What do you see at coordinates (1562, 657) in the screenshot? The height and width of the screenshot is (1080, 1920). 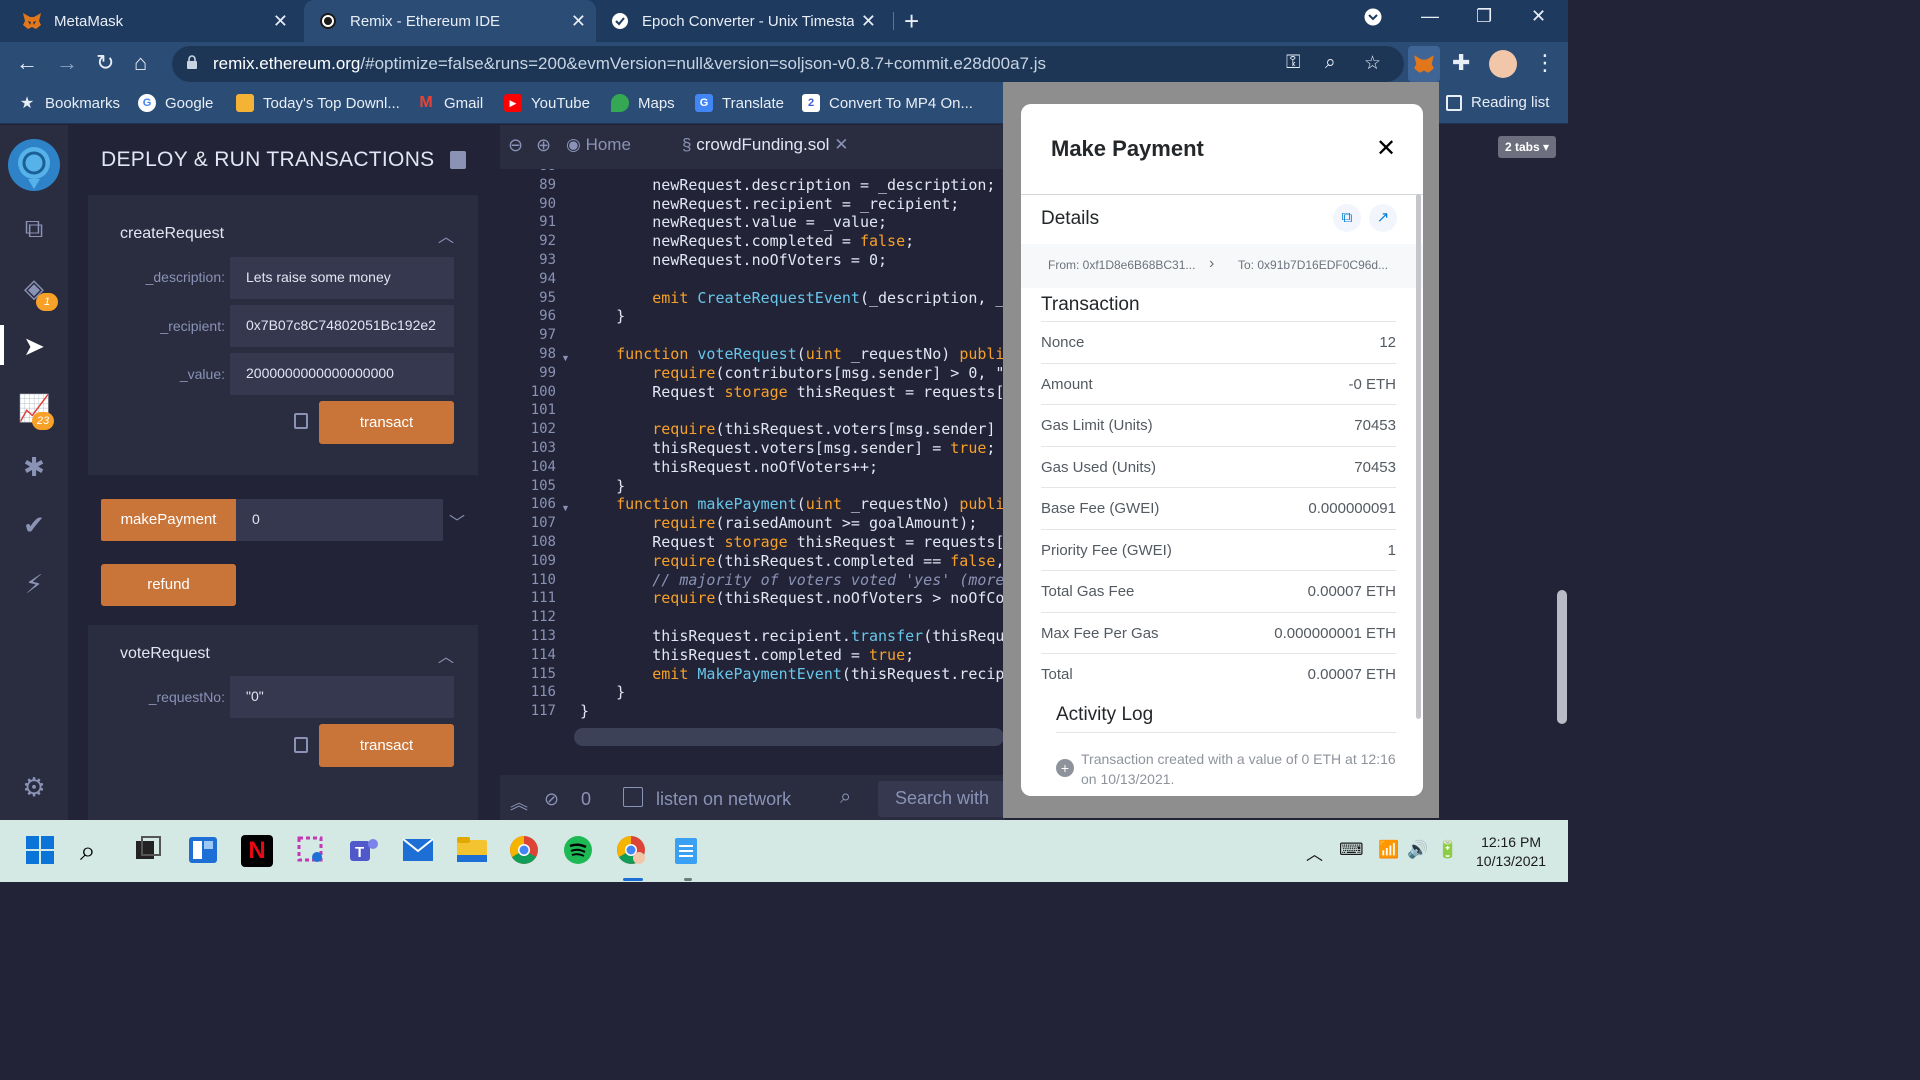 I see `vertical-scrollbar` at bounding box center [1562, 657].